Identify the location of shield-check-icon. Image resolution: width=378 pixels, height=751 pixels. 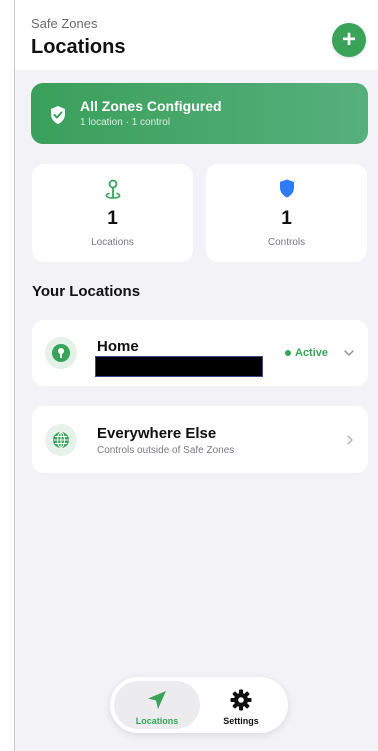
(58, 115).